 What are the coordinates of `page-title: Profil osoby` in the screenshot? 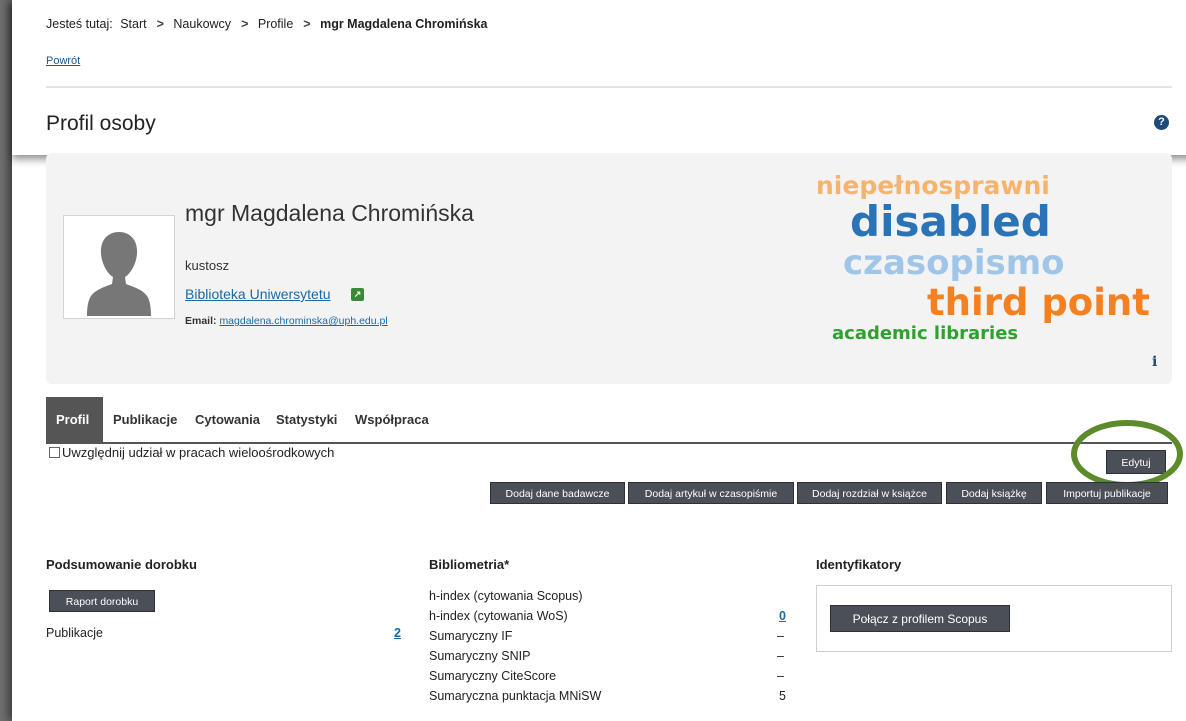 It's located at (101, 123).